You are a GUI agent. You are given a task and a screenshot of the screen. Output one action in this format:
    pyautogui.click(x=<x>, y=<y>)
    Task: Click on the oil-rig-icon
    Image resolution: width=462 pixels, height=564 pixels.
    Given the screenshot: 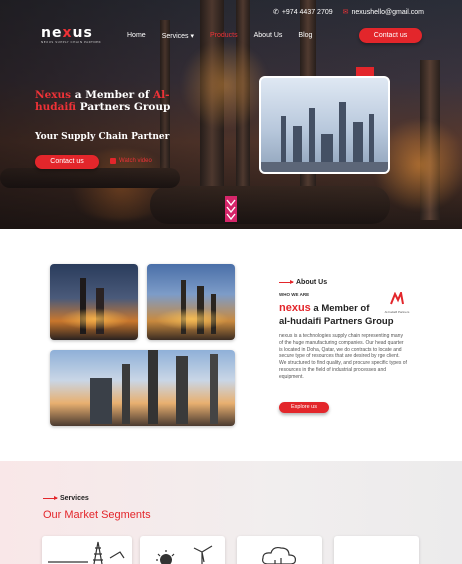 What is the action you would take?
    pyautogui.click(x=86, y=552)
    